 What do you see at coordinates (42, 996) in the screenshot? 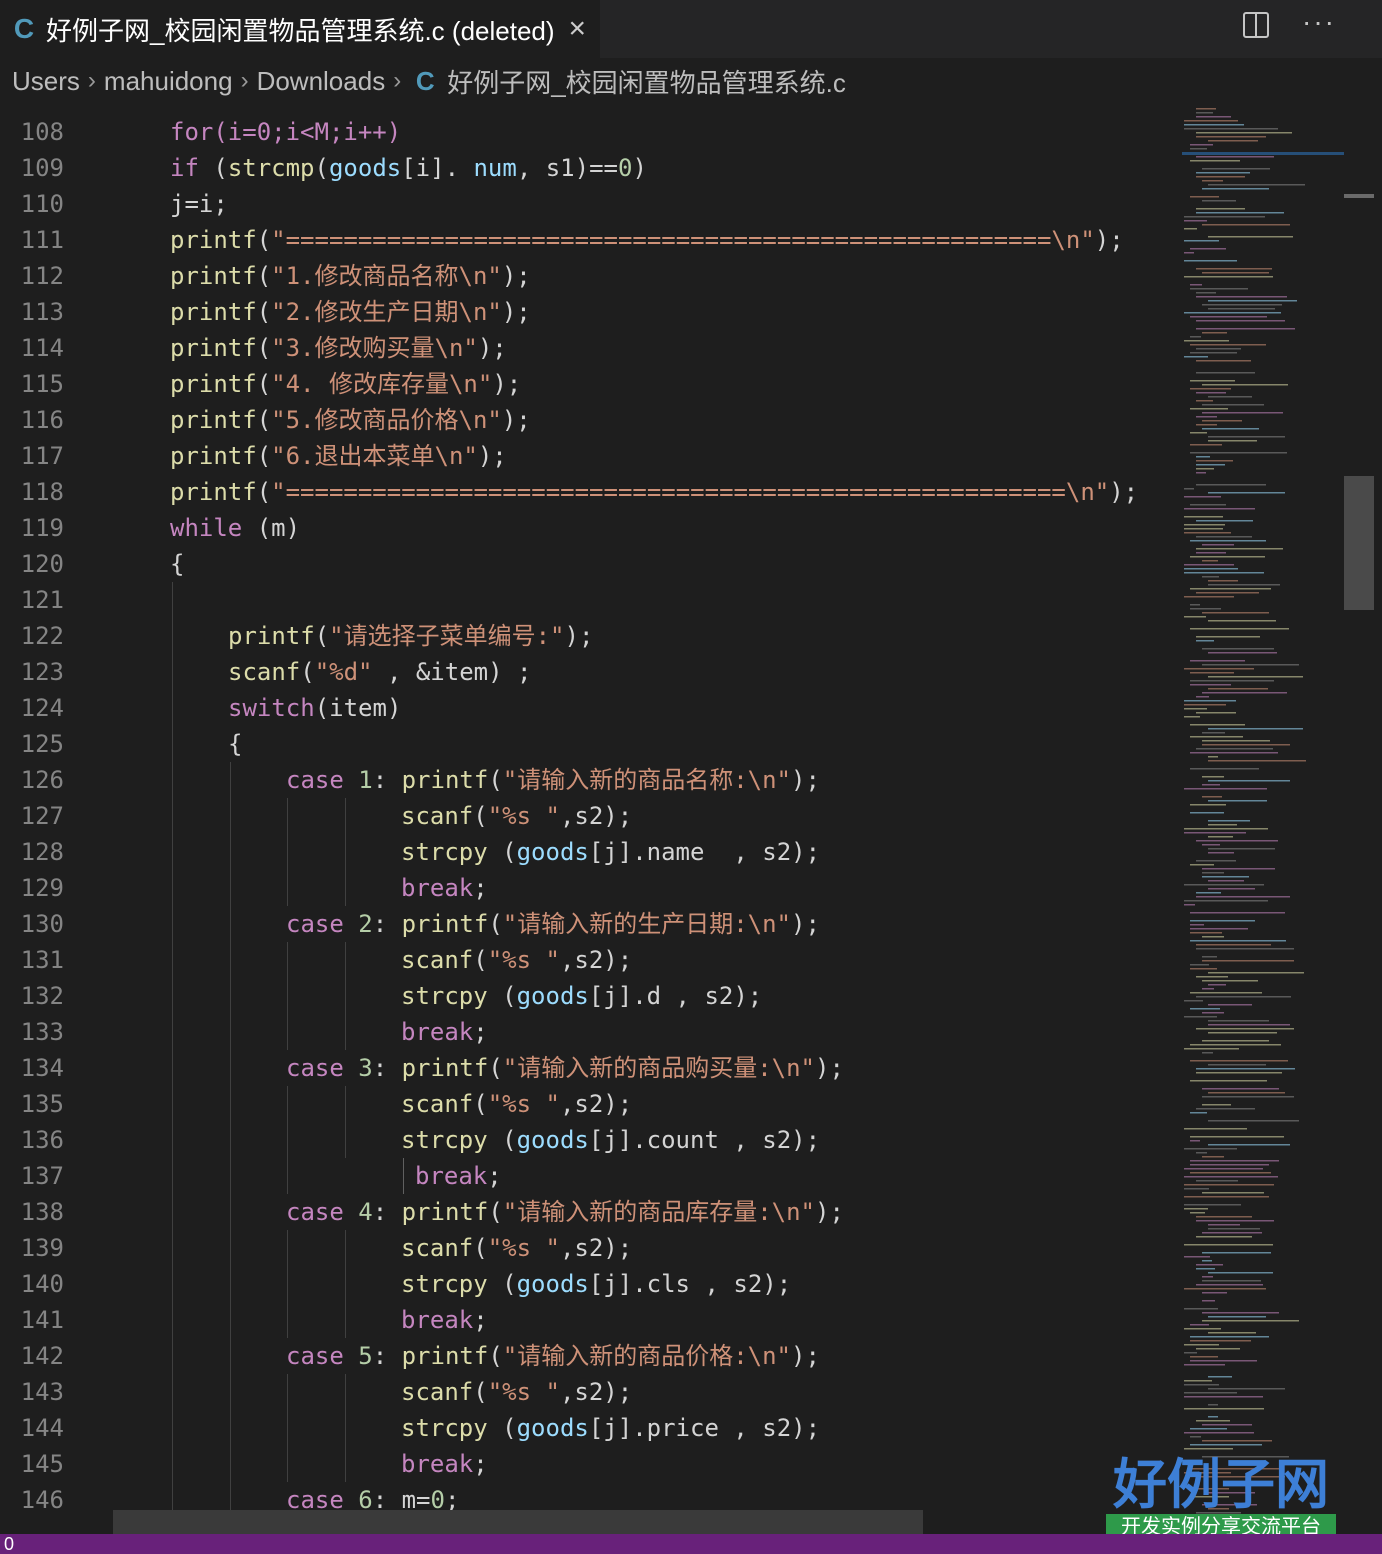
I see `line-number: 132` at bounding box center [42, 996].